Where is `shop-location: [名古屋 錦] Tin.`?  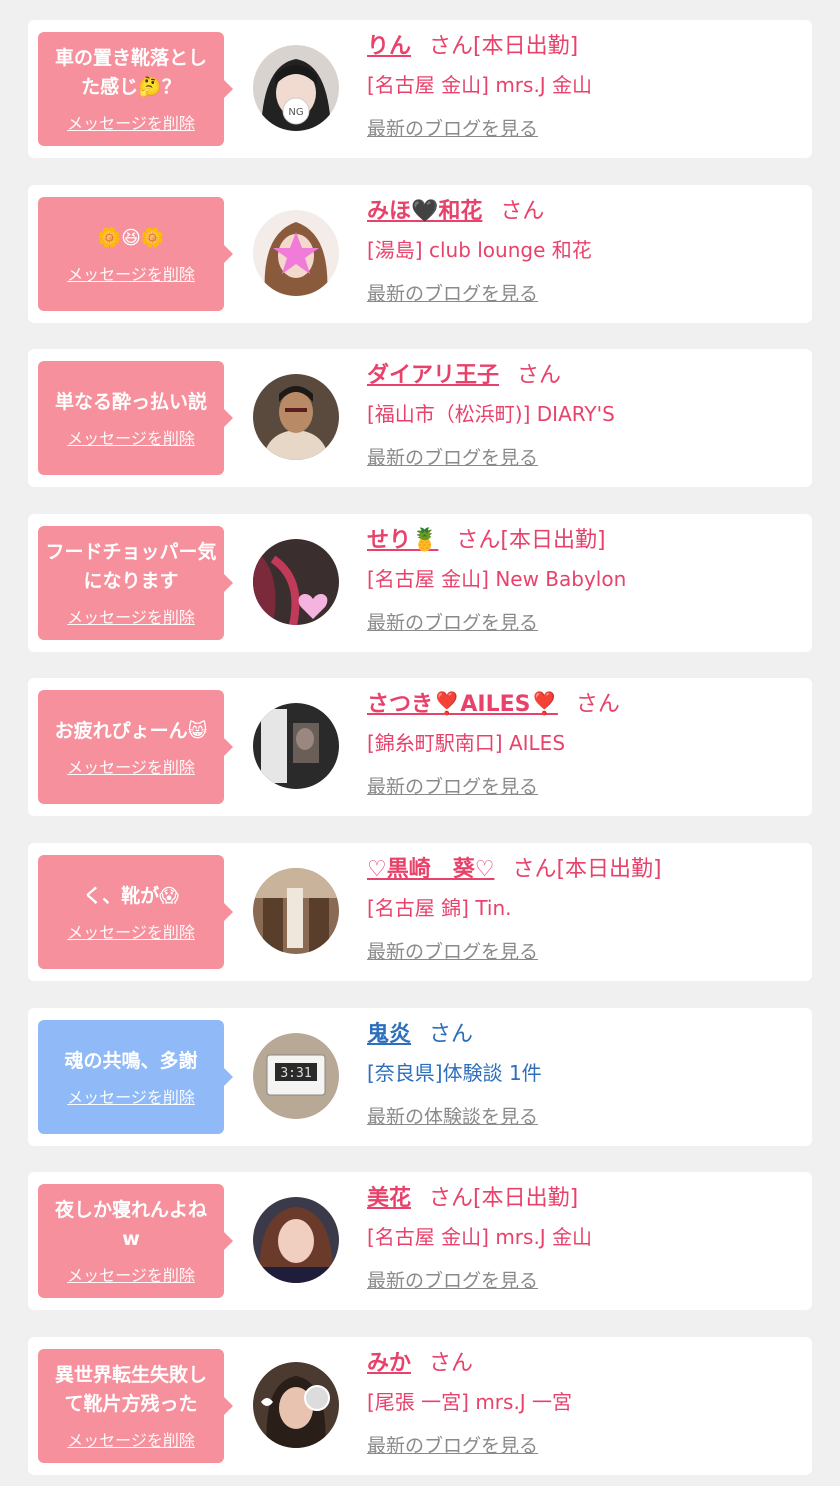
shop-location: [名古屋 錦] Tin. is located at coordinates (439, 908).